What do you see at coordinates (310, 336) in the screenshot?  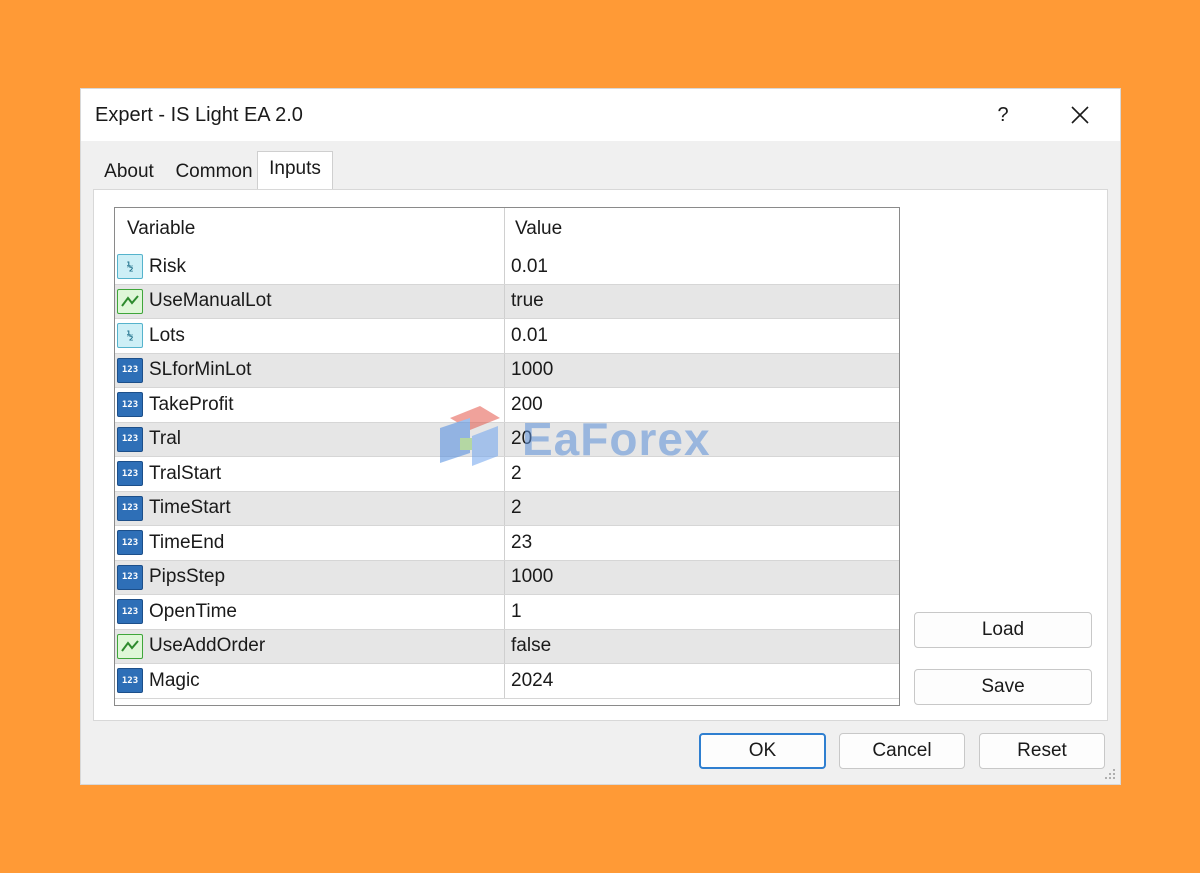 I see `variable-cell: ½ Lots` at bounding box center [310, 336].